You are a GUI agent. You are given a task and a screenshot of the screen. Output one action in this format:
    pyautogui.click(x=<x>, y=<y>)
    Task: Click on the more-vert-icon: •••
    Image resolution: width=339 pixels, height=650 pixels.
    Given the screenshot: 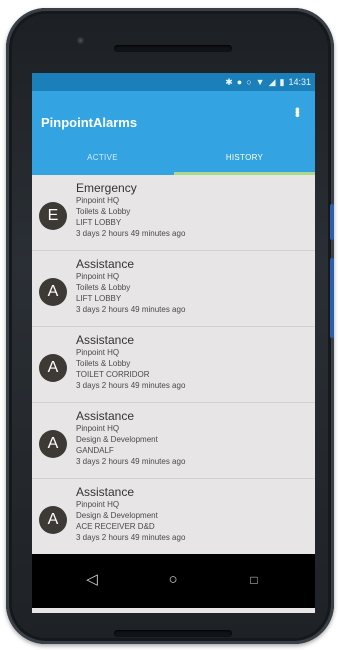 What is the action you would take?
    pyautogui.click(x=298, y=111)
    